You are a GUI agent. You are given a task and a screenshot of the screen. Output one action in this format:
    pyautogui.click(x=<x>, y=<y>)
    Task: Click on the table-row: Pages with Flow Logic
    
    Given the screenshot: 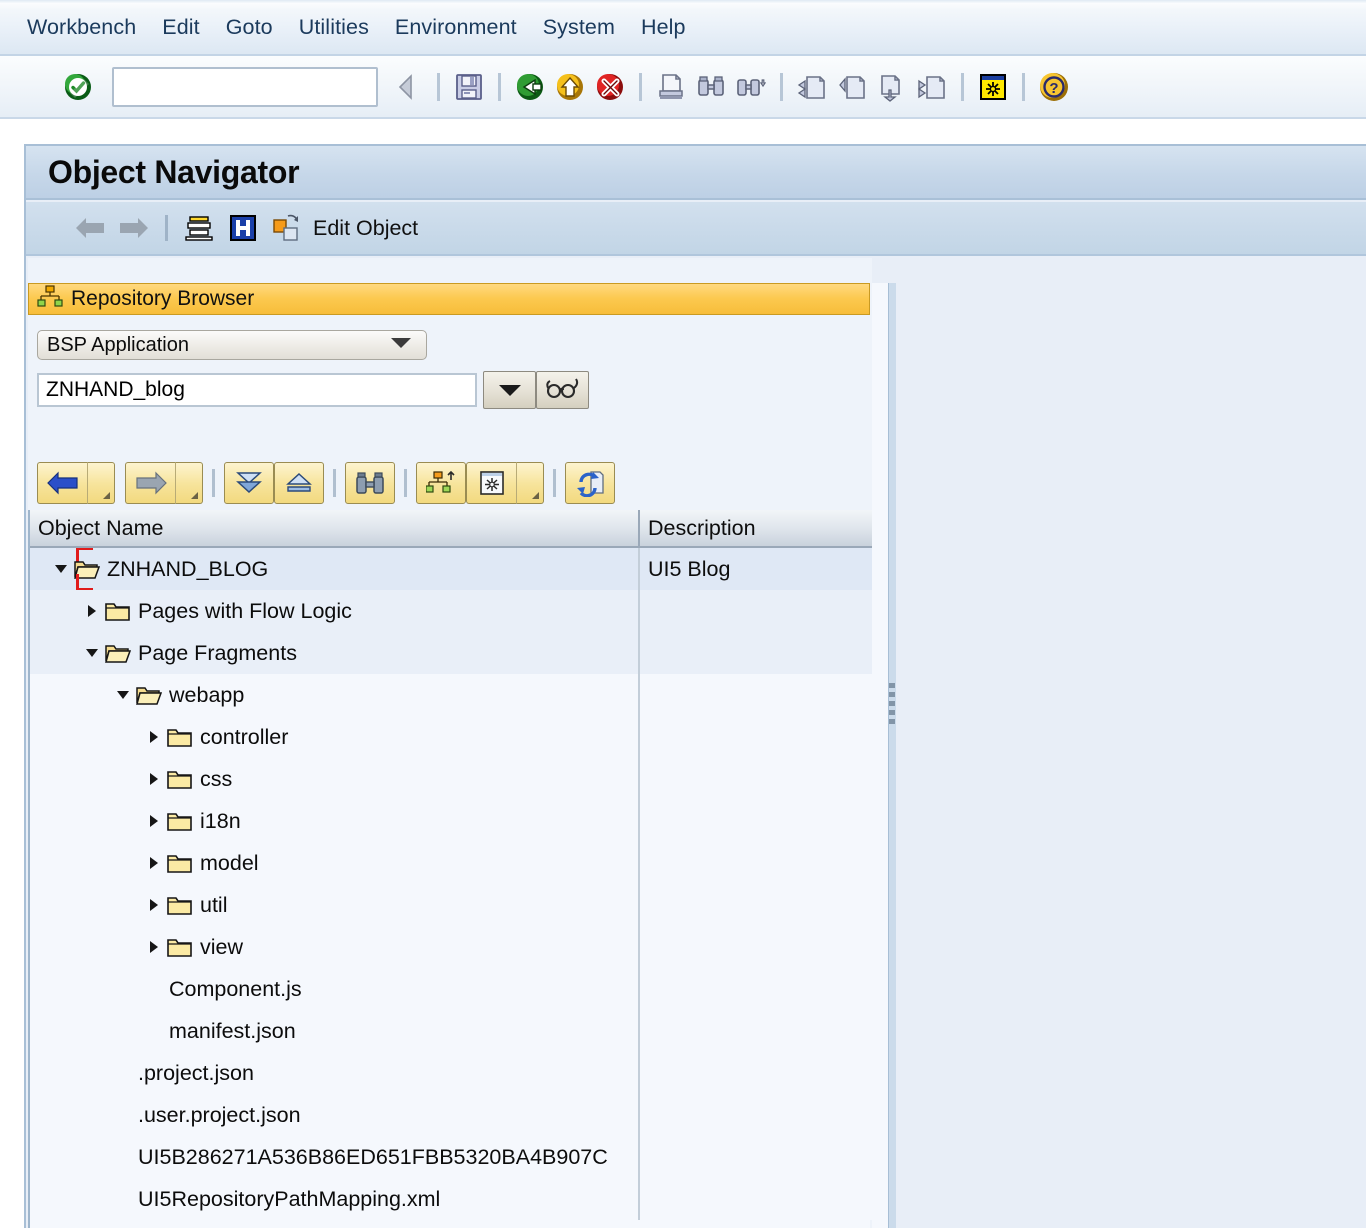 What is the action you would take?
    pyautogui.click(x=451, y=611)
    